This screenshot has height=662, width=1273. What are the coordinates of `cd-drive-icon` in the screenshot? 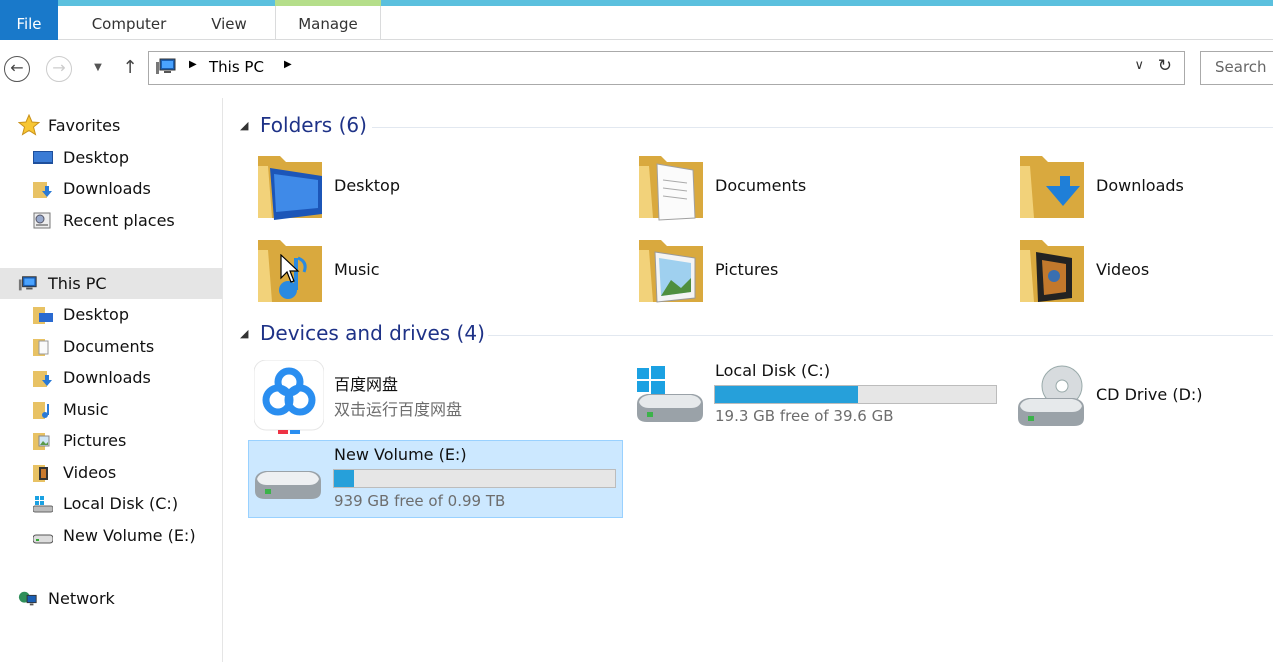 It's located at (1051, 395).